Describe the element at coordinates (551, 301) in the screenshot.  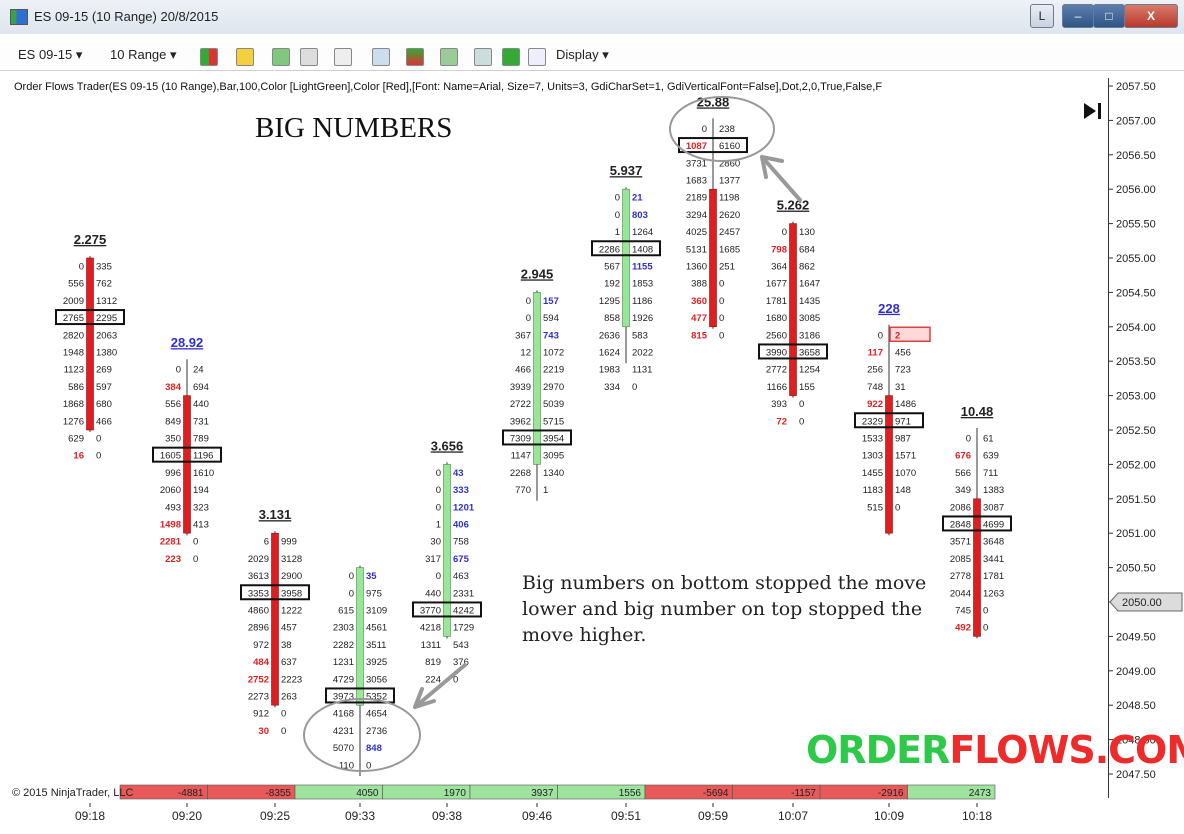
I see `ask-volume: 157` at that location.